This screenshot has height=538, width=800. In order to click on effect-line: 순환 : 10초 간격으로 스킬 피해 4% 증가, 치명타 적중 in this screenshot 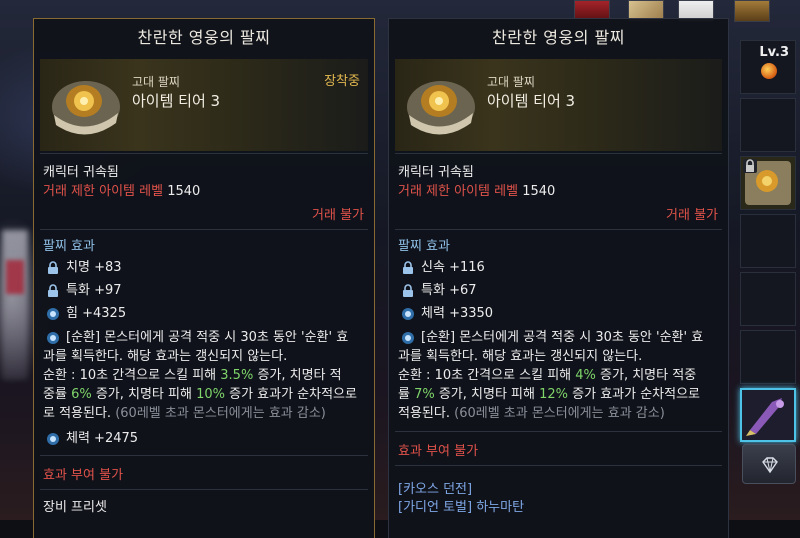, I will do `click(547, 375)`.